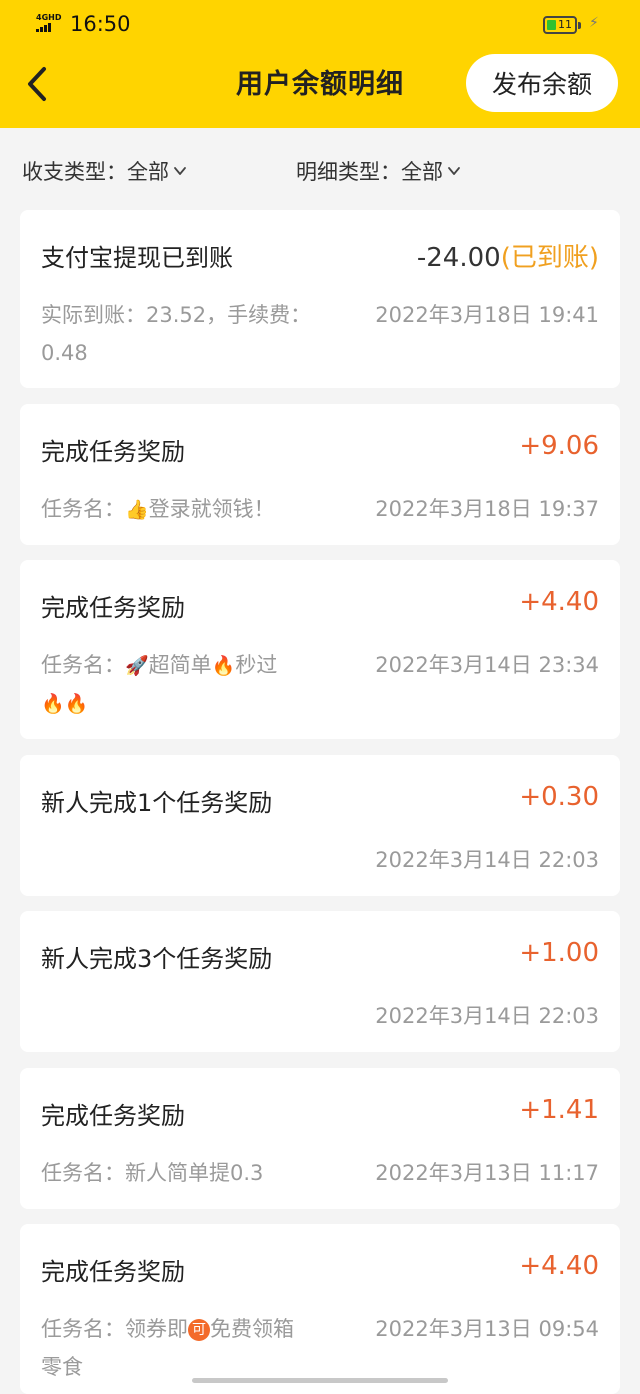 The width and height of the screenshot is (640, 1394). I want to click on record-amount: +9.06, so click(559, 446).